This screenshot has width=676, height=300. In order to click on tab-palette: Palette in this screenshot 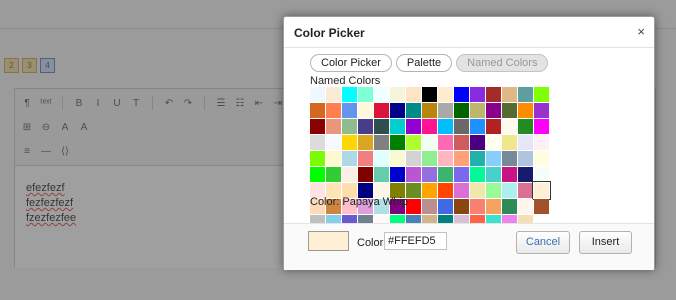, I will do `click(424, 63)`.